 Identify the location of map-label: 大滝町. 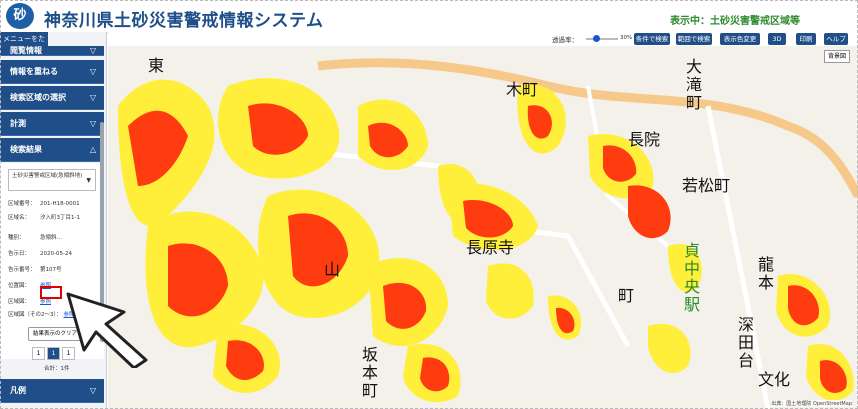
(694, 84).